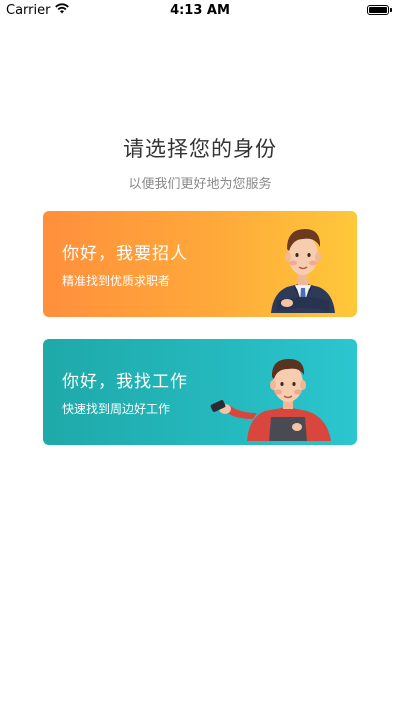 This screenshot has height=710, width=400. What do you see at coordinates (200, 392) in the screenshot?
I see `jobseeker-option-card: 你好，我找工作 快速找到周边好工作` at bounding box center [200, 392].